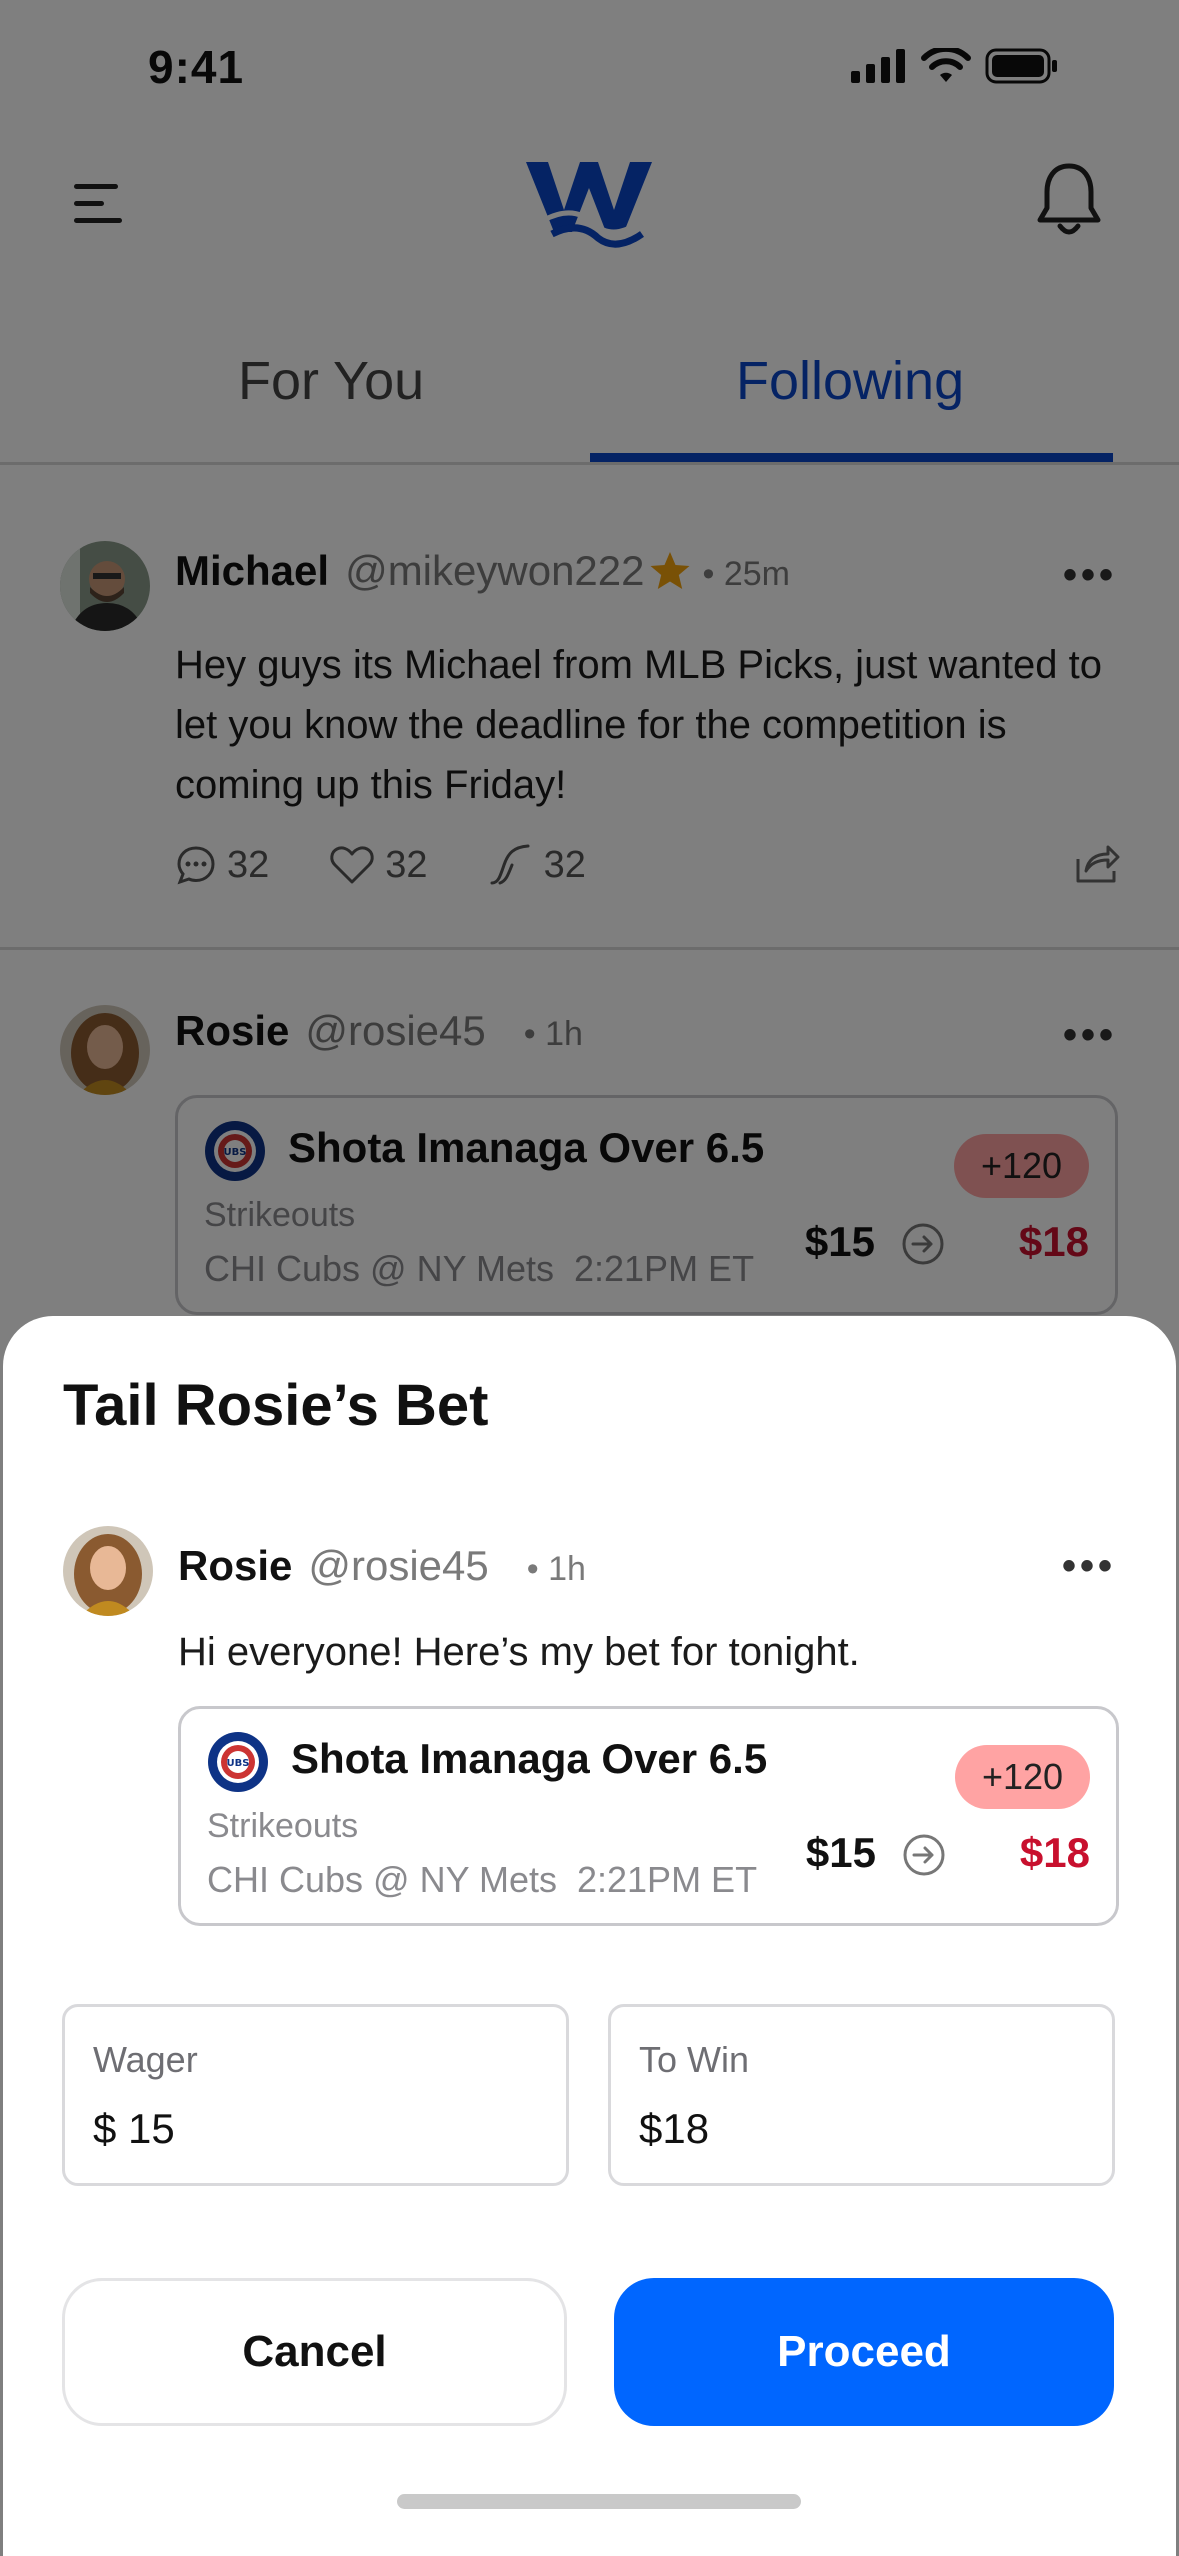  I want to click on home-indicator, so click(599, 2501).